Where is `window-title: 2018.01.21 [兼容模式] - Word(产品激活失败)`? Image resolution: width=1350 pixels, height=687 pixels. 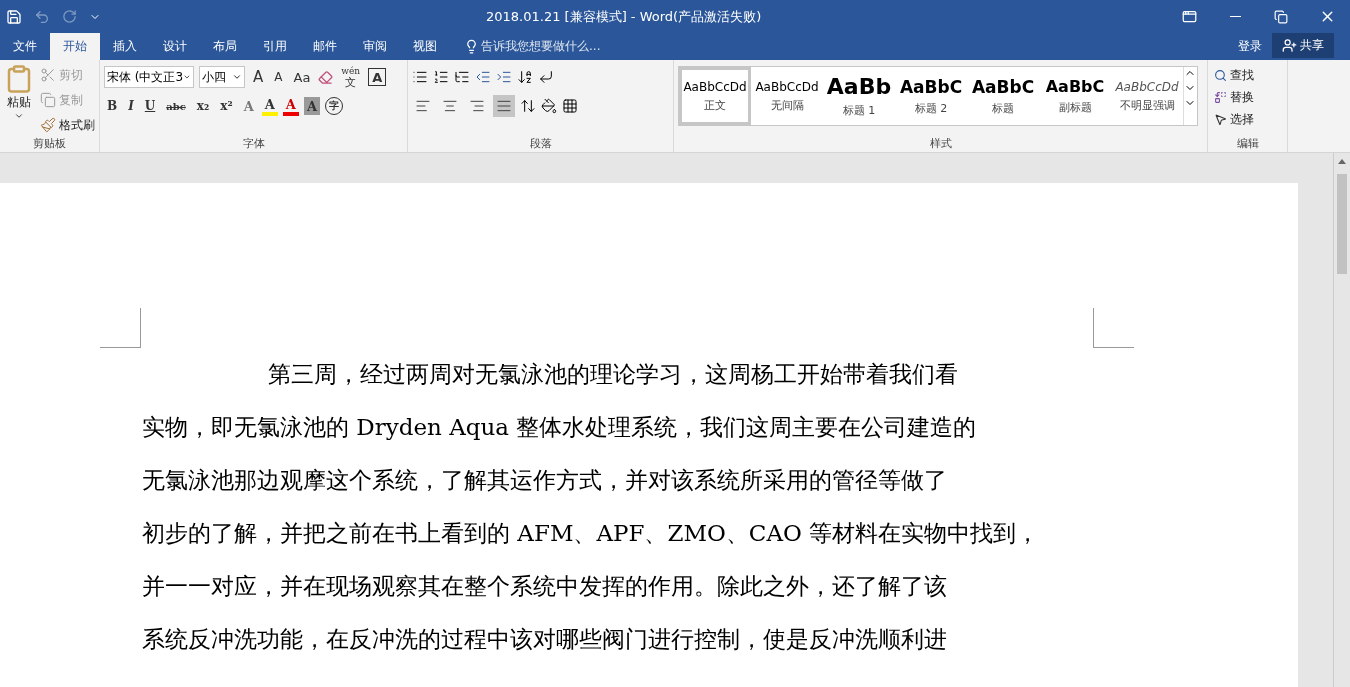
window-title: 2018.01.21 [兼容模式] - Word(产品激活失败) is located at coordinates (624, 16).